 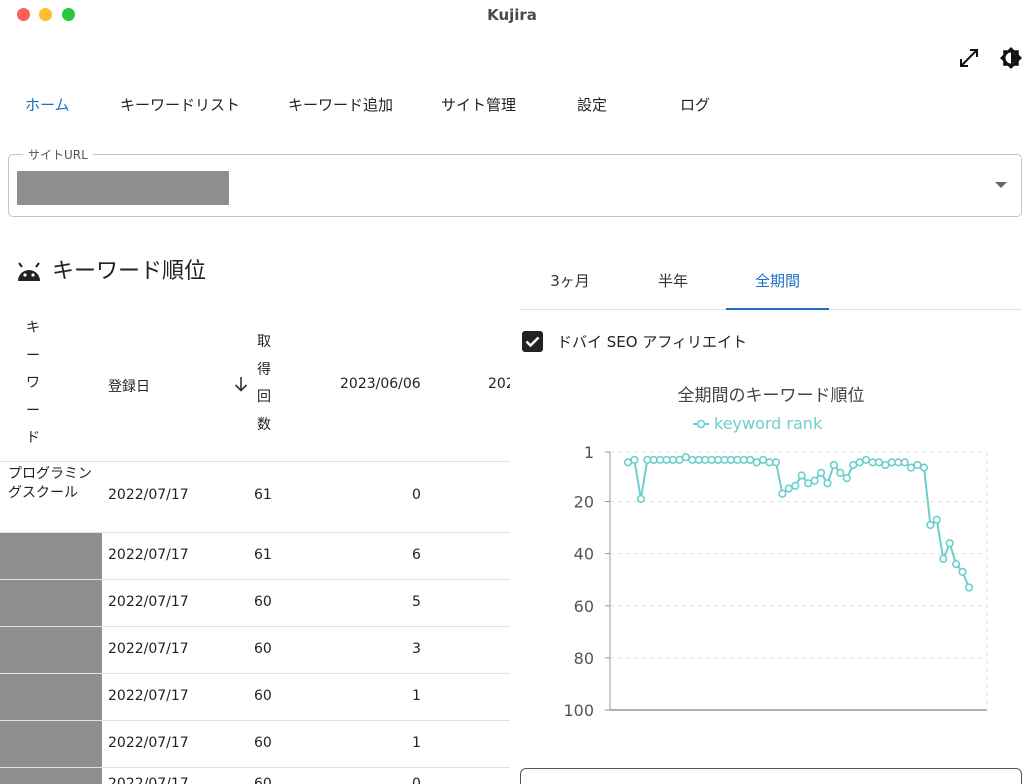 I want to click on nav-home: ホーム, so click(x=47, y=105).